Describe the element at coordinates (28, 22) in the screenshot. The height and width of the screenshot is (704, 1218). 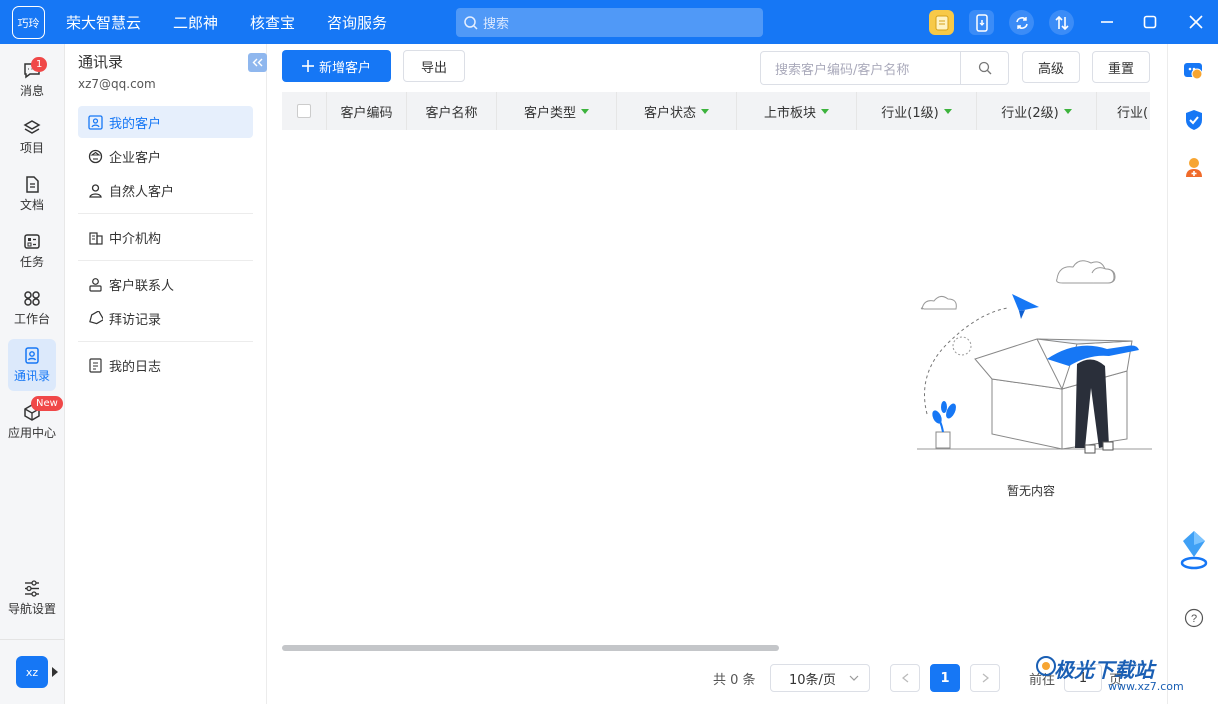
I see `app-logo: 巧玲` at that location.